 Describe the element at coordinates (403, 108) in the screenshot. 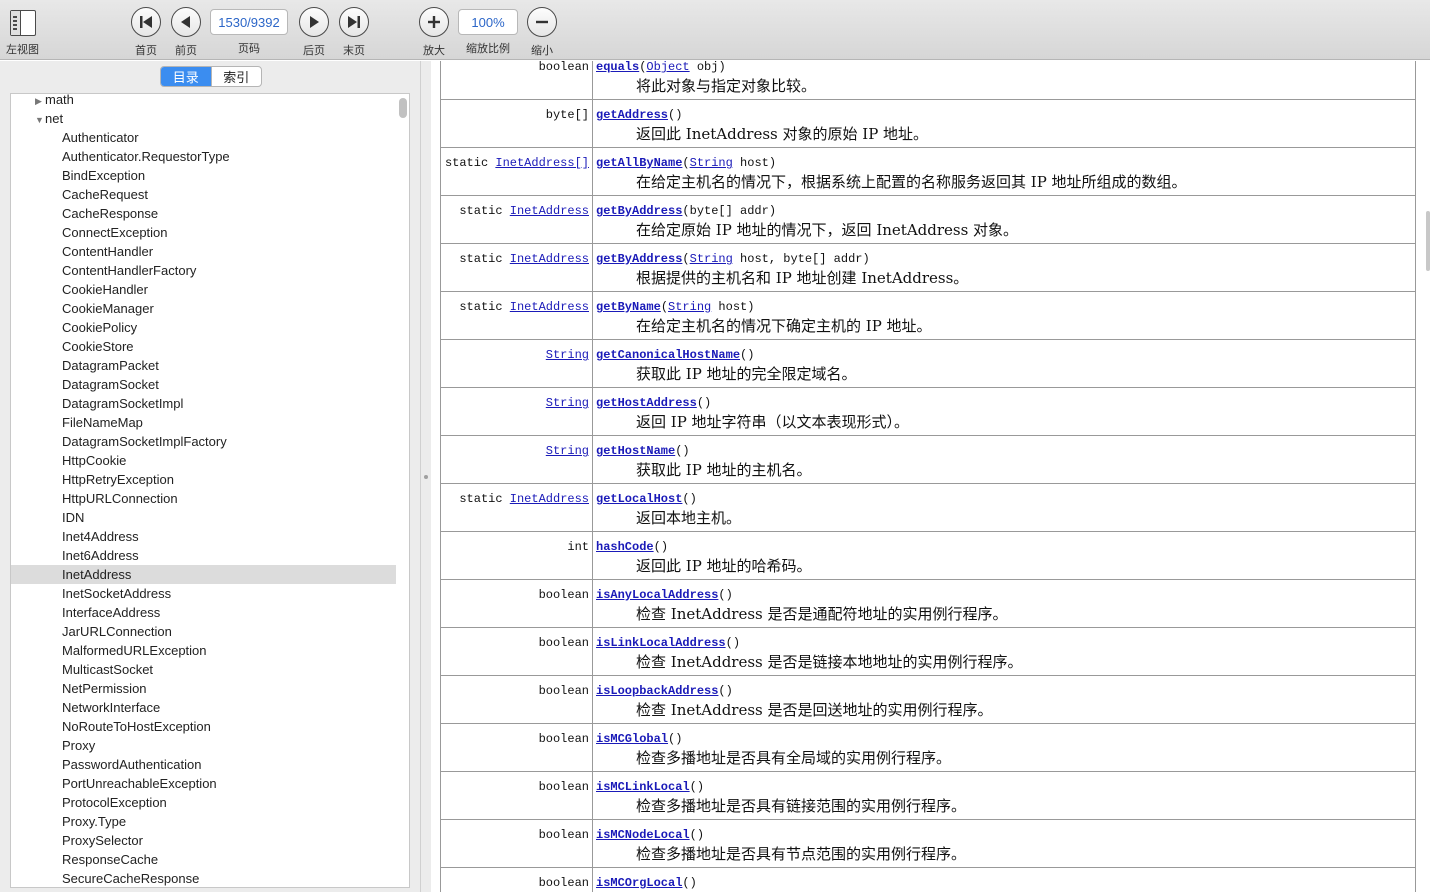

I see `tree-scrollbar` at that location.